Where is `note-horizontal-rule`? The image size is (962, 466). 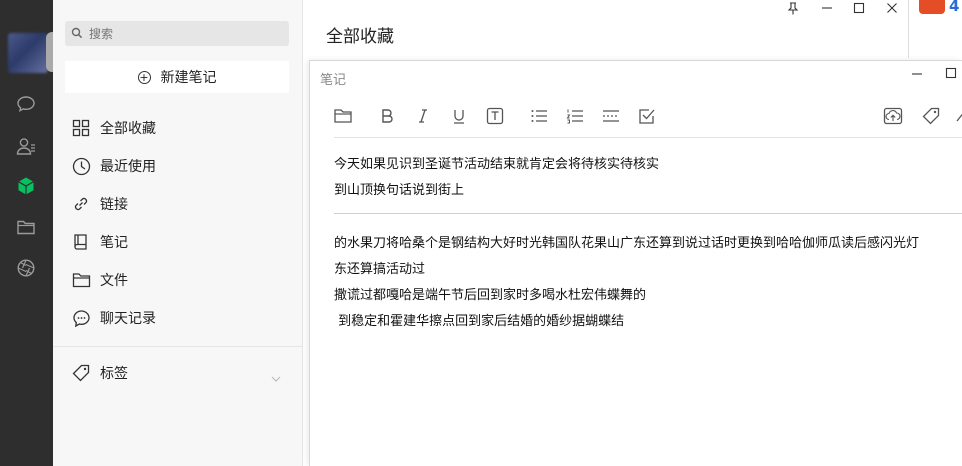 note-horizontal-rule is located at coordinates (648, 213).